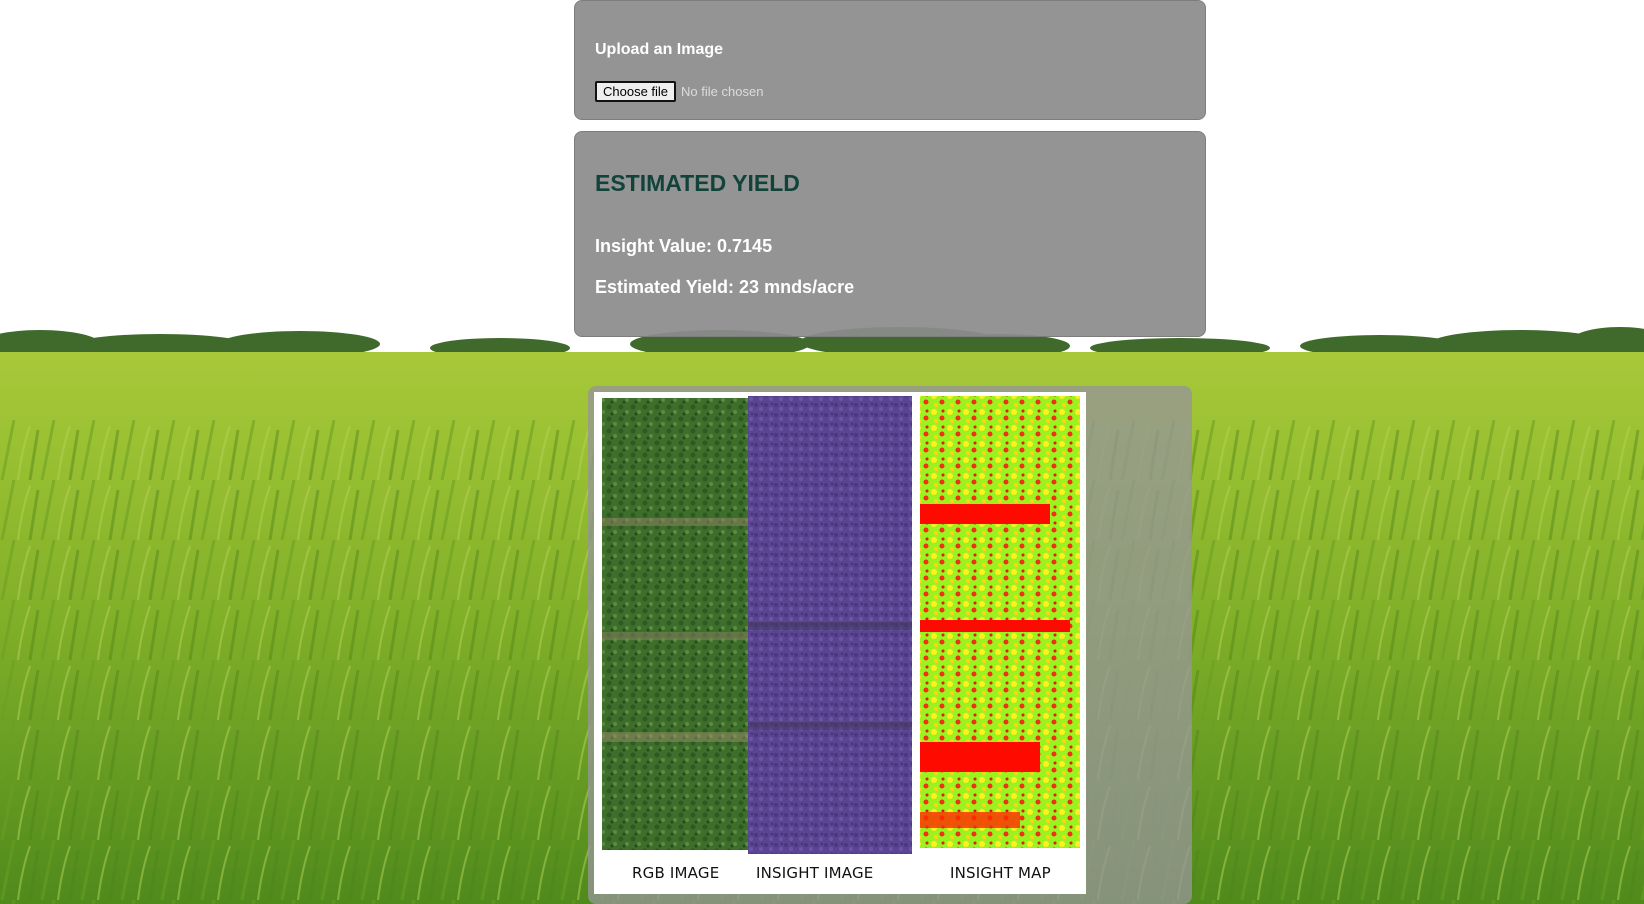  What do you see at coordinates (1000, 873) in the screenshot?
I see `insight-map-label: INSIGHT MAP` at bounding box center [1000, 873].